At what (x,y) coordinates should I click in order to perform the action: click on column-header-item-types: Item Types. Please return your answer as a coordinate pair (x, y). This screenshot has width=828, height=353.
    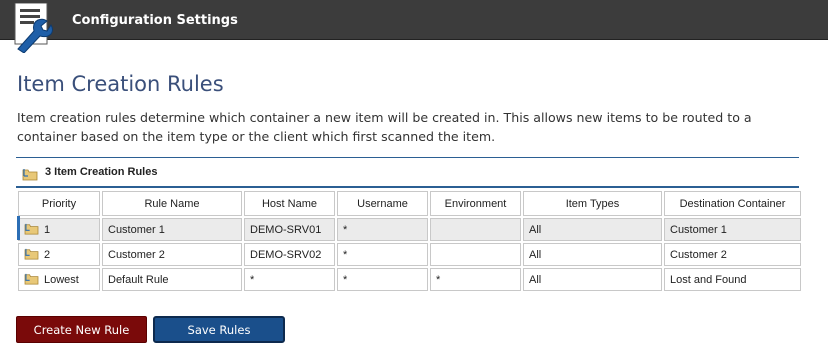
    Looking at the image, I should click on (592, 203).